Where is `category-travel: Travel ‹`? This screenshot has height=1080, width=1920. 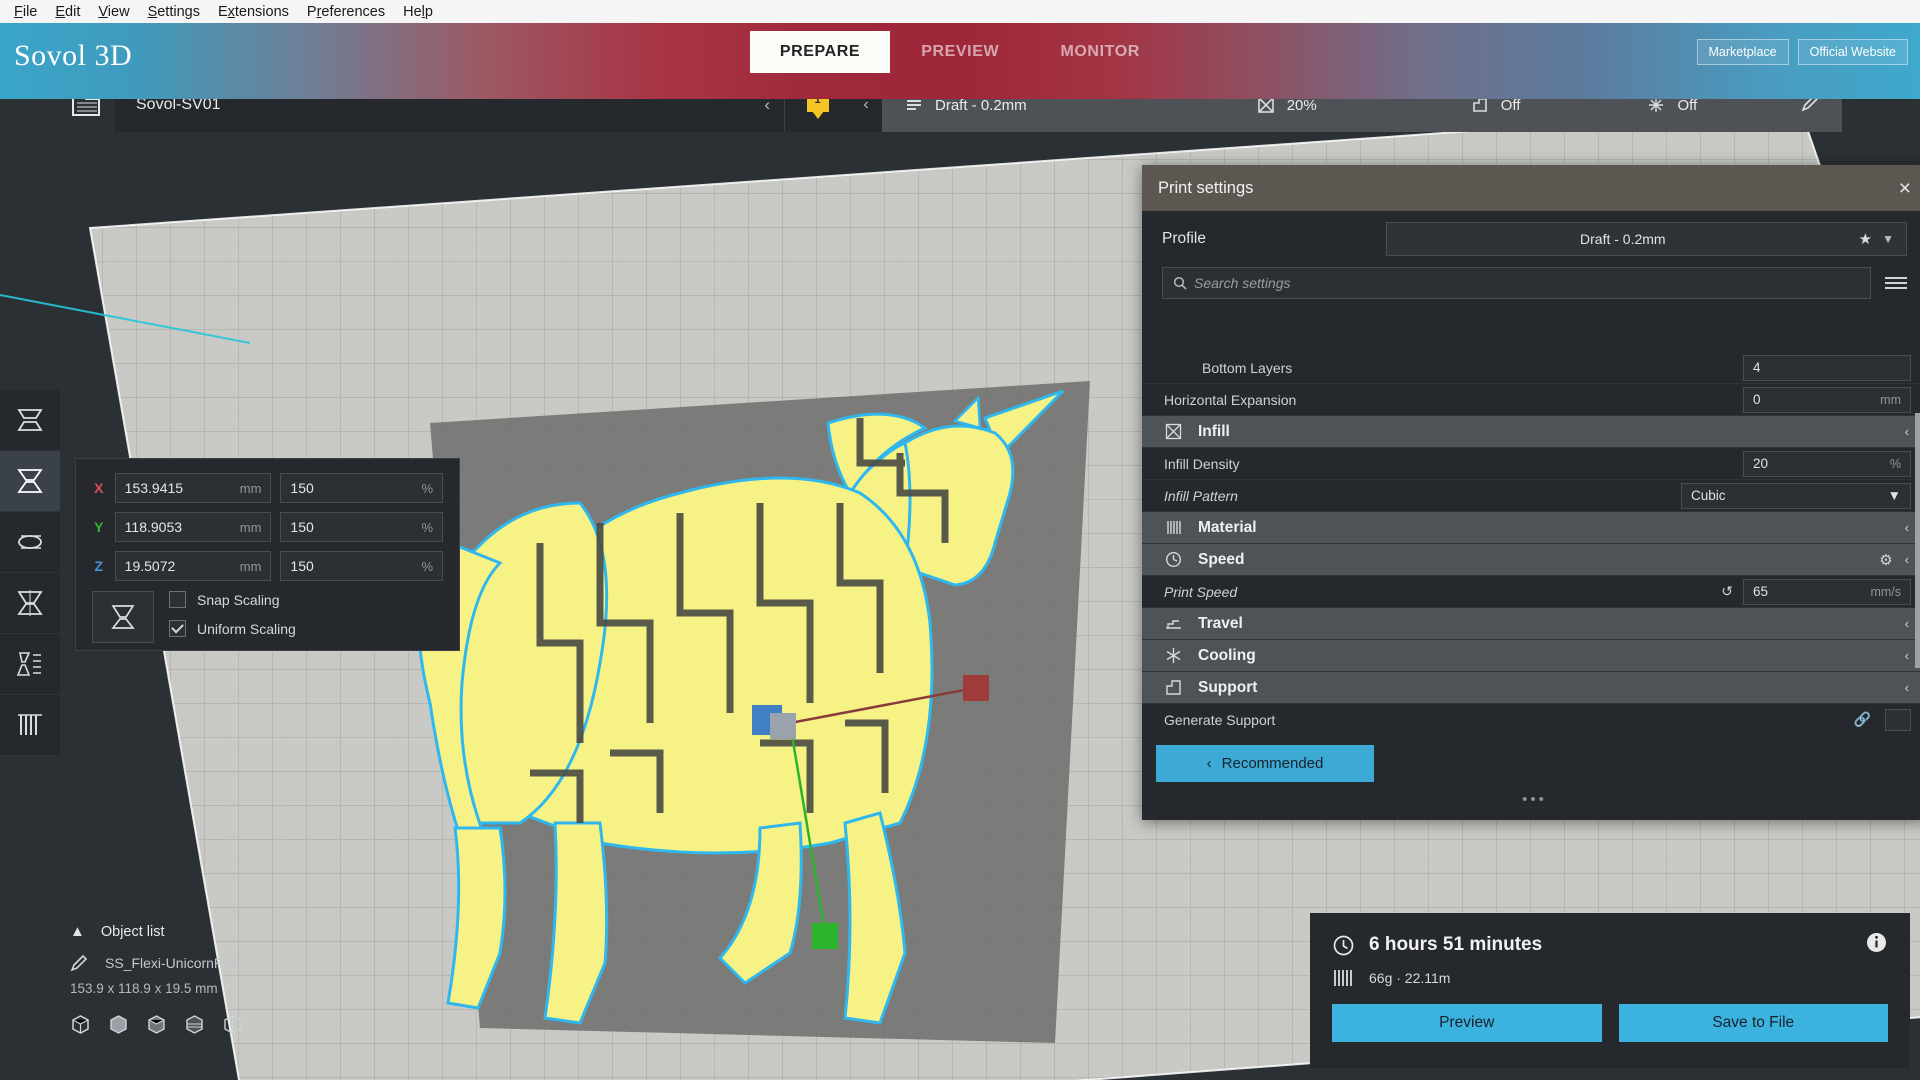
category-travel: Travel ‹ is located at coordinates (1531, 624).